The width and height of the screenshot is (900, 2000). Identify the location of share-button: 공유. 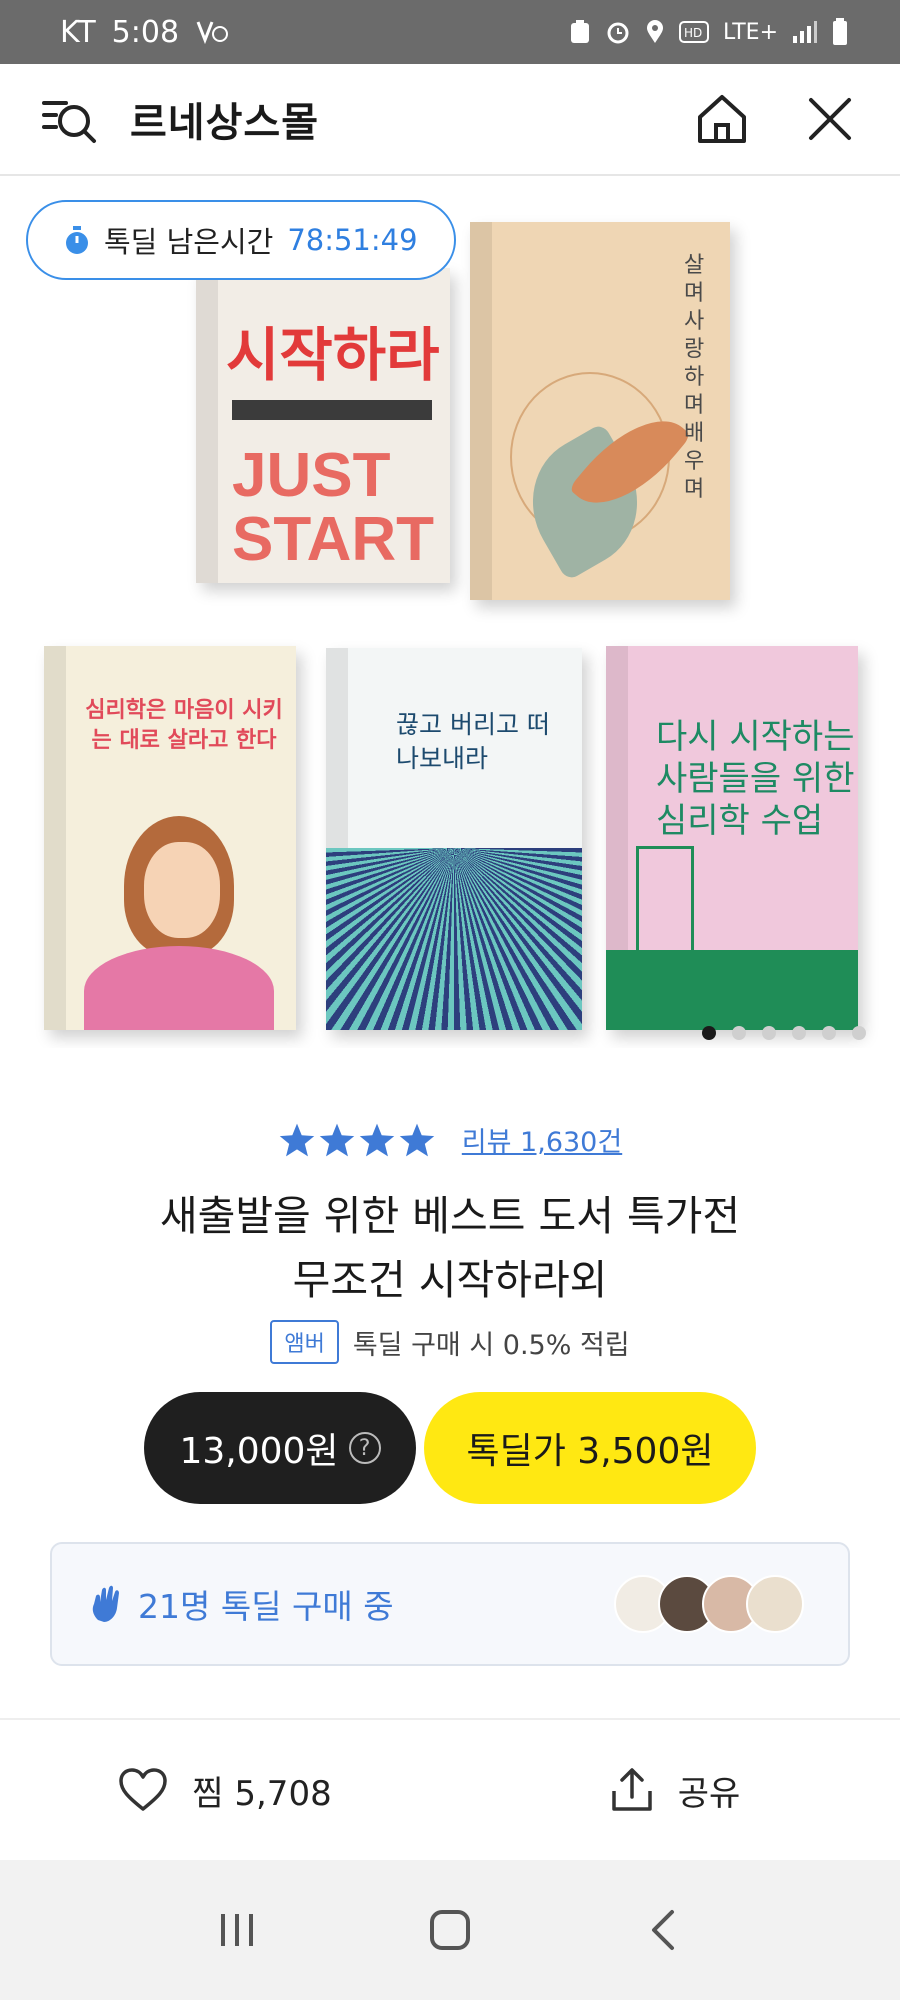
(675, 1790).